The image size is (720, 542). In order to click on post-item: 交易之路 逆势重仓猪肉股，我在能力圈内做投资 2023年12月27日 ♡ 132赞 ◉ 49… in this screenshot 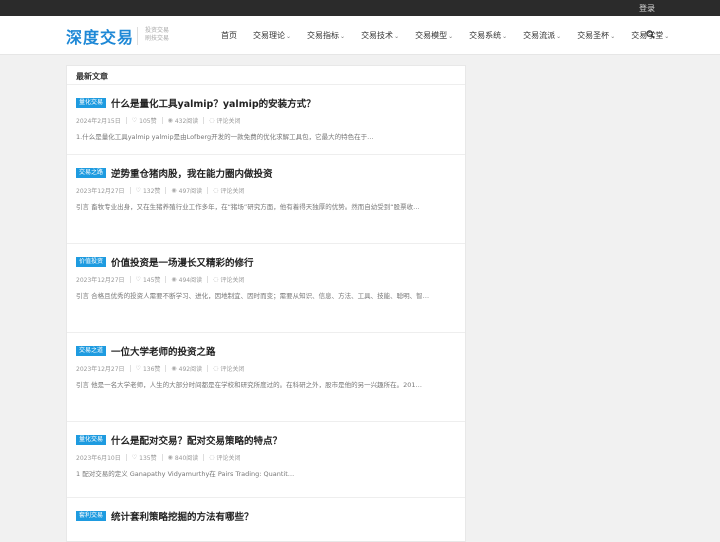, I will do `click(266, 199)`.